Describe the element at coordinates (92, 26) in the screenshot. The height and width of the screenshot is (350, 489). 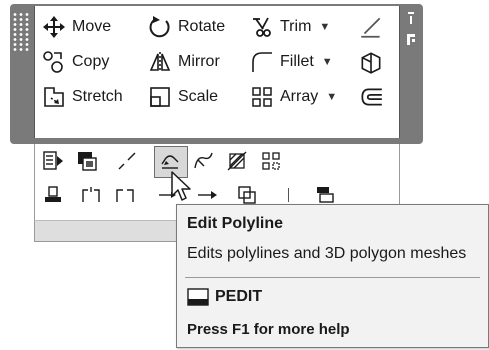
I see `move-label: Move` at that location.